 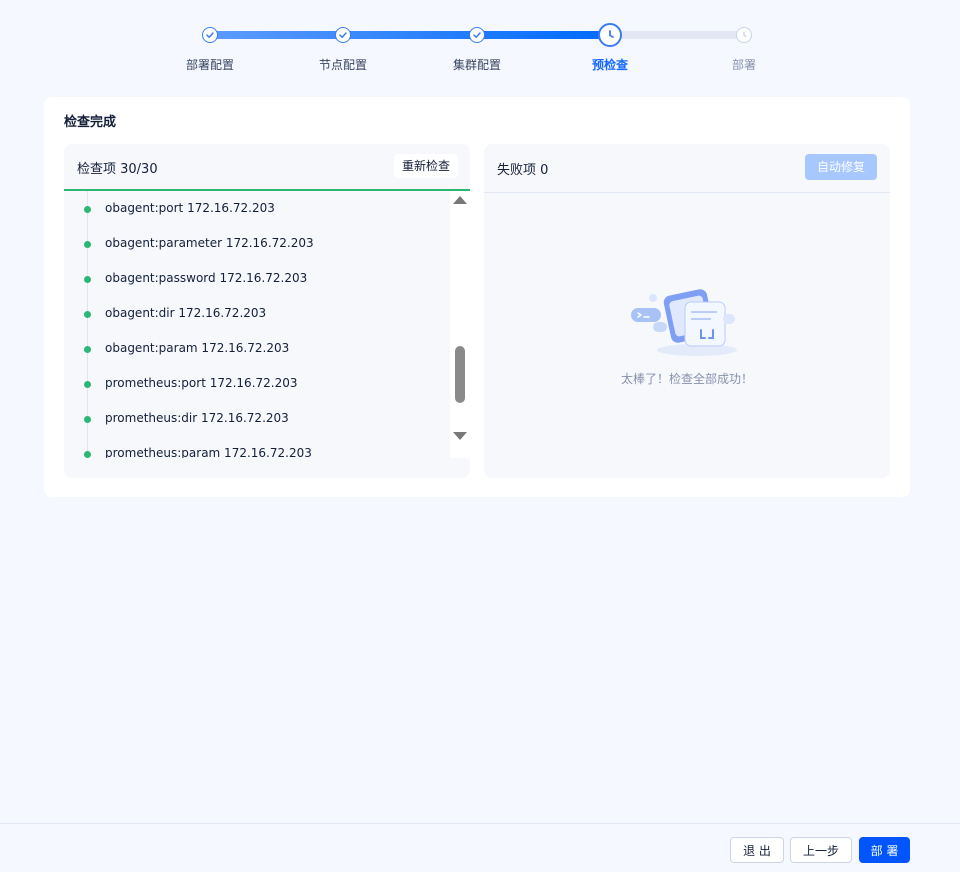 What do you see at coordinates (686, 379) in the screenshot?
I see `all-passed-message: 太棒了！检查全部成功！` at bounding box center [686, 379].